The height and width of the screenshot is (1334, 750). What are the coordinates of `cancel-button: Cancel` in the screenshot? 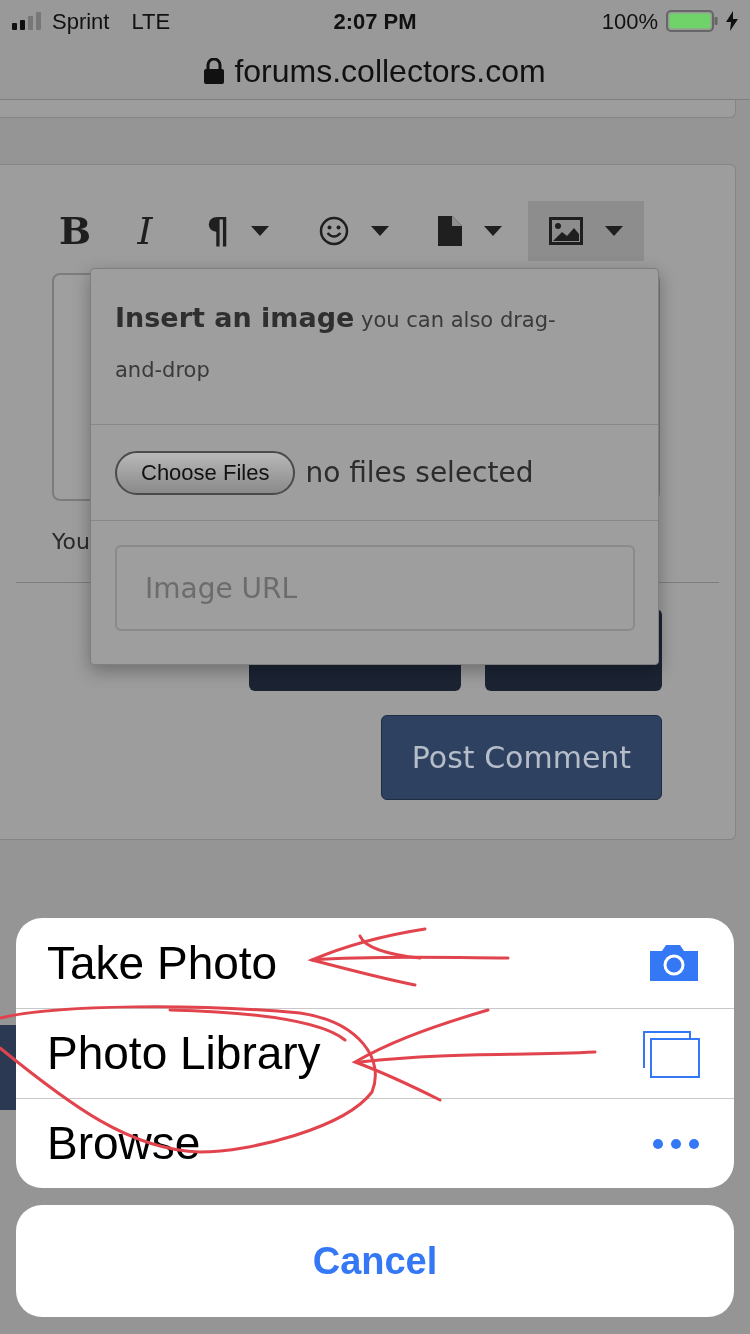 It's located at (375, 1261).